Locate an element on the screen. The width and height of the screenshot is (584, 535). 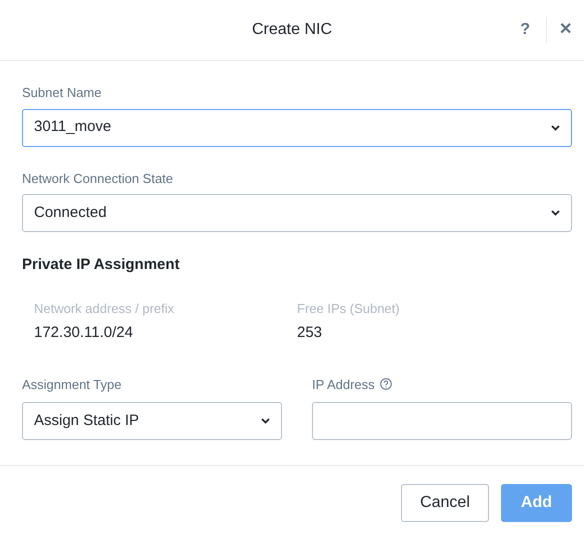
dropdown: Assign Static IP is located at coordinates (152, 421).